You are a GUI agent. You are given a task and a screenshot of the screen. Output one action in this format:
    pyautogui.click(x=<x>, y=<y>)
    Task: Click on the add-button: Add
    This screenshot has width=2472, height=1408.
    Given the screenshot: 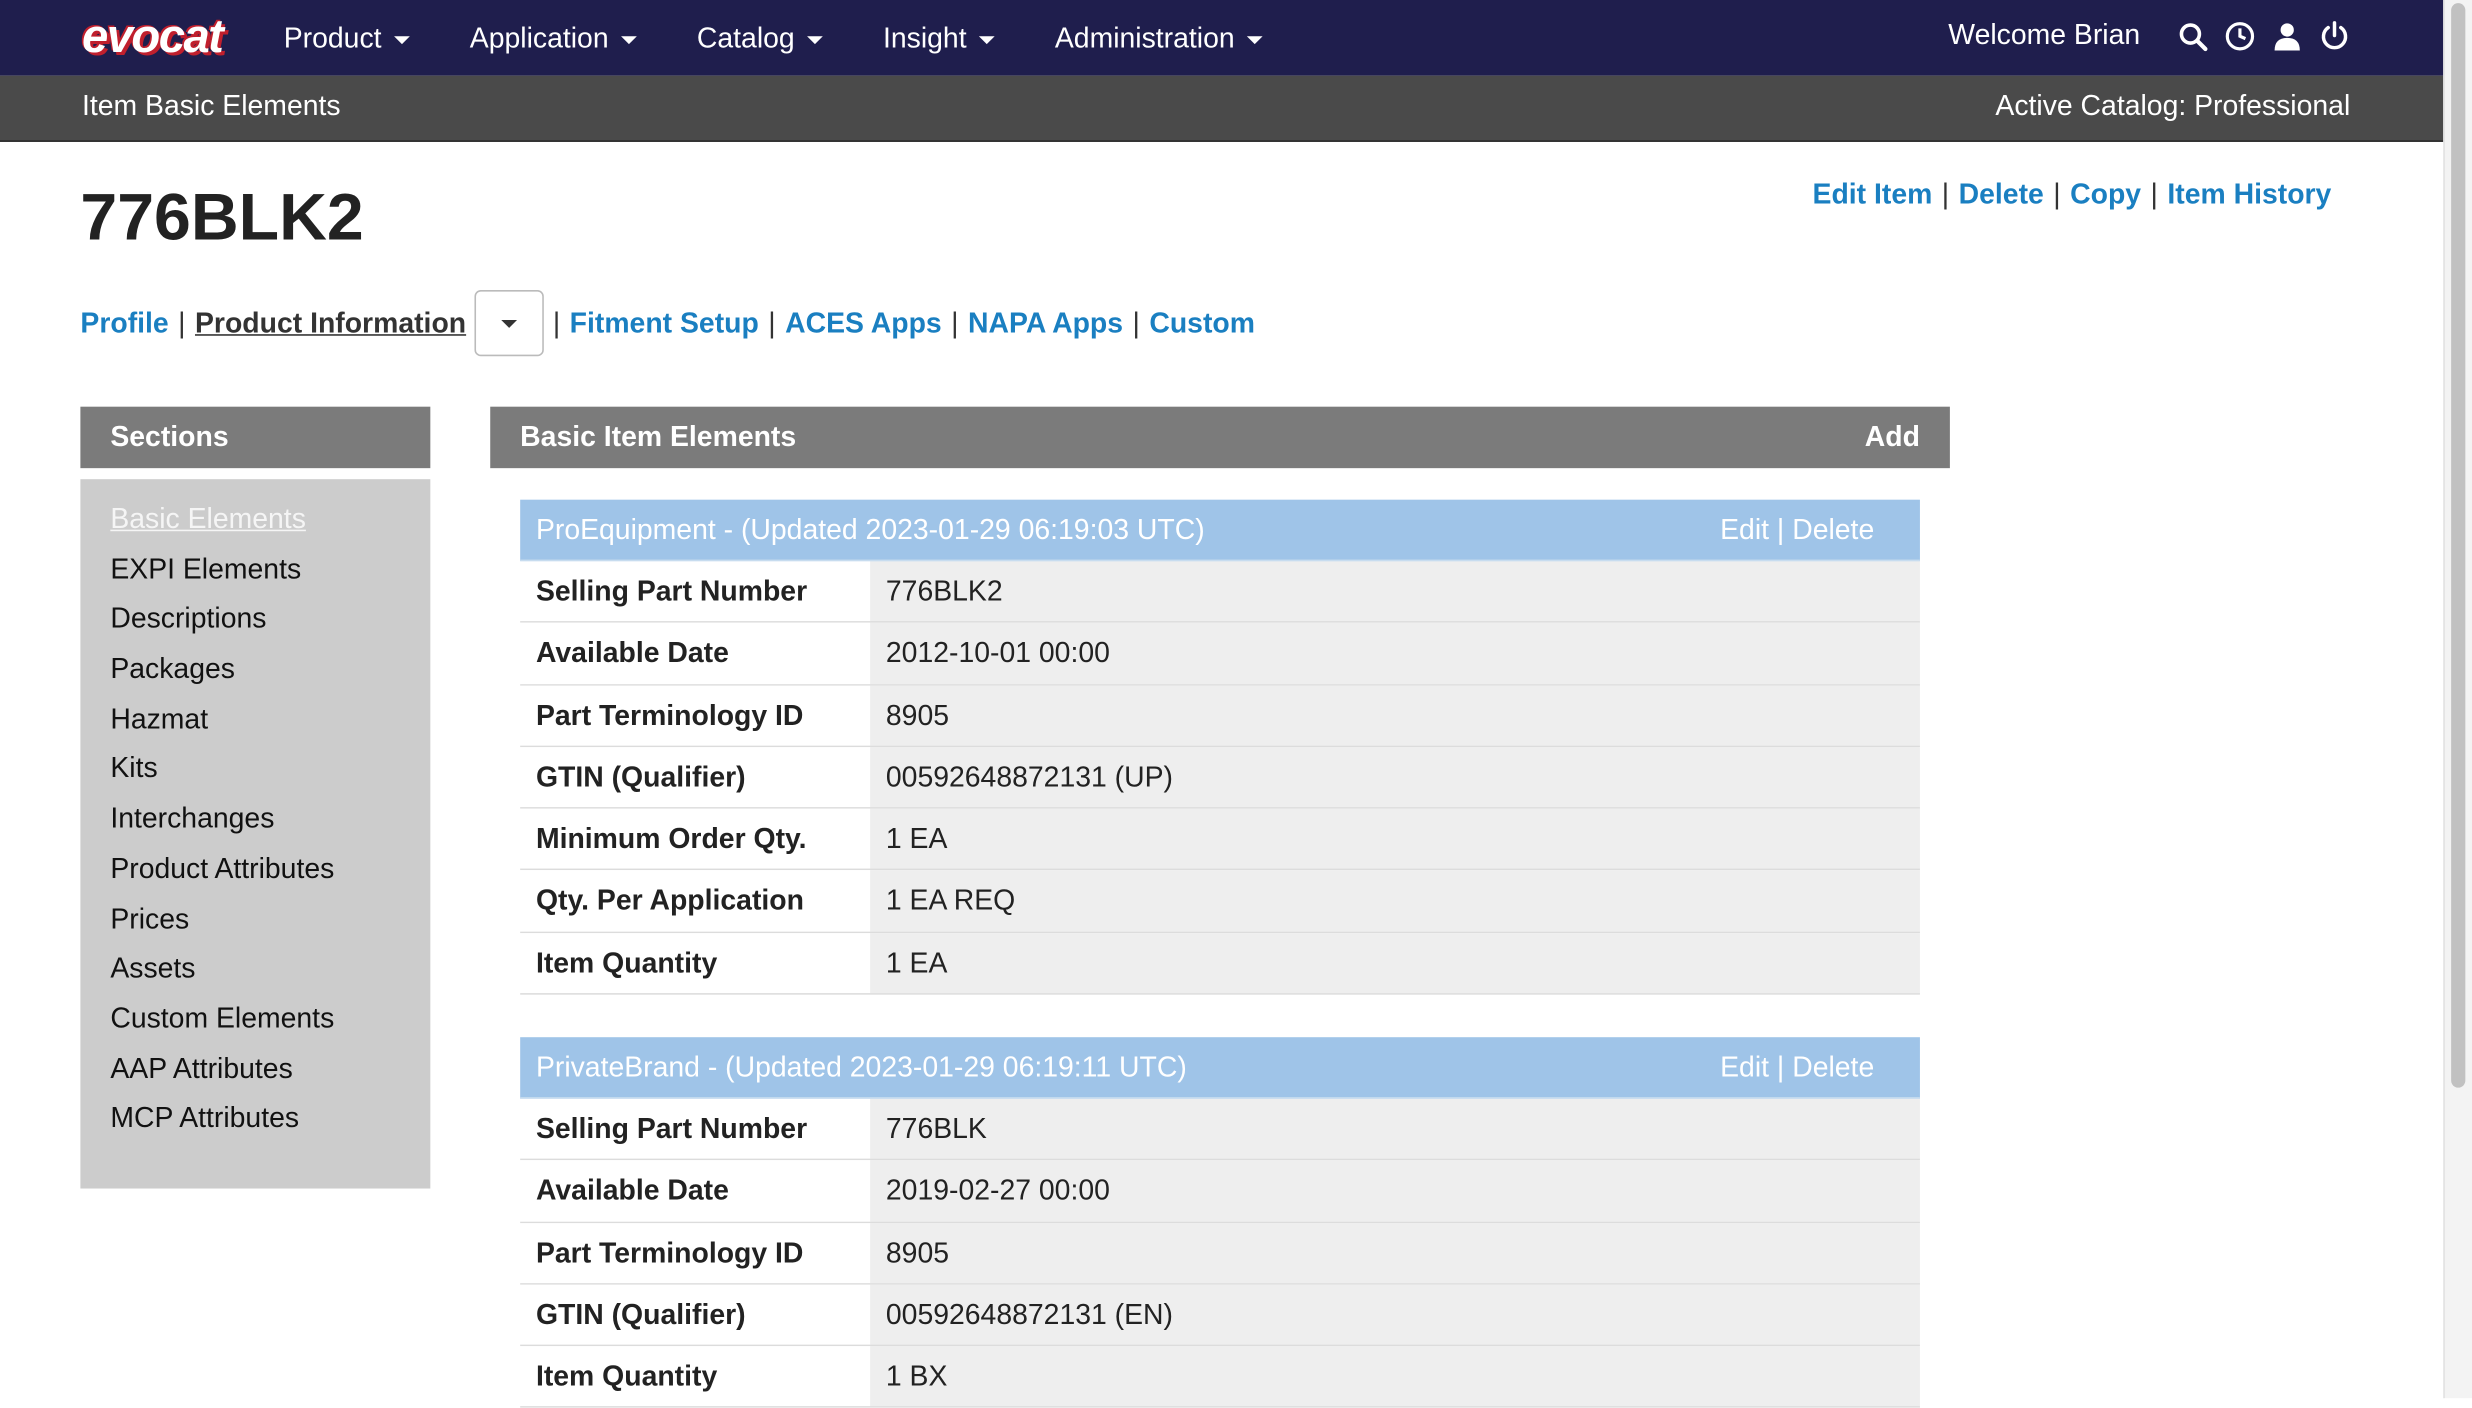 What is the action you would take?
    pyautogui.click(x=1892, y=437)
    